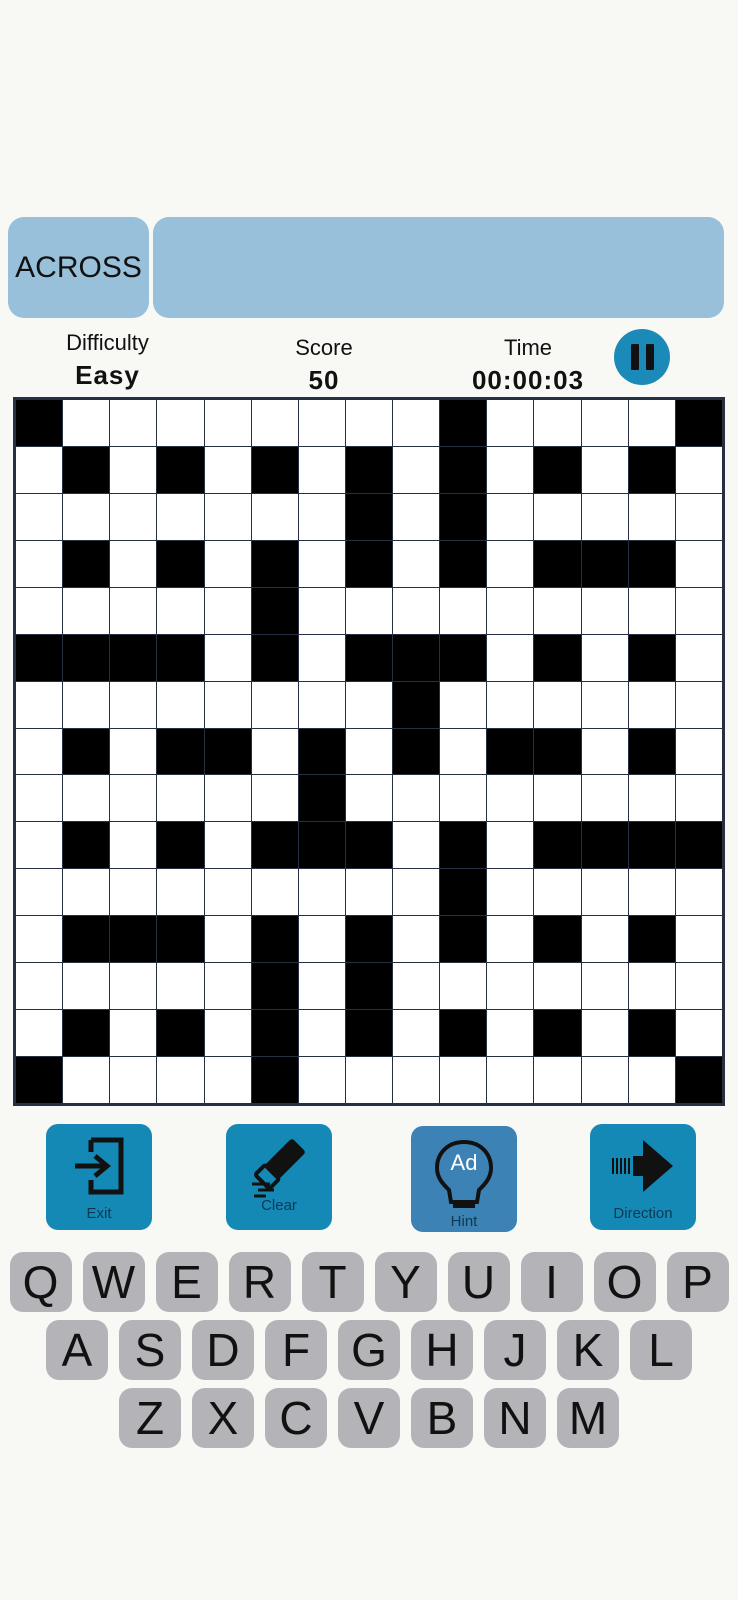  I want to click on key-q: Q, so click(40, 1282).